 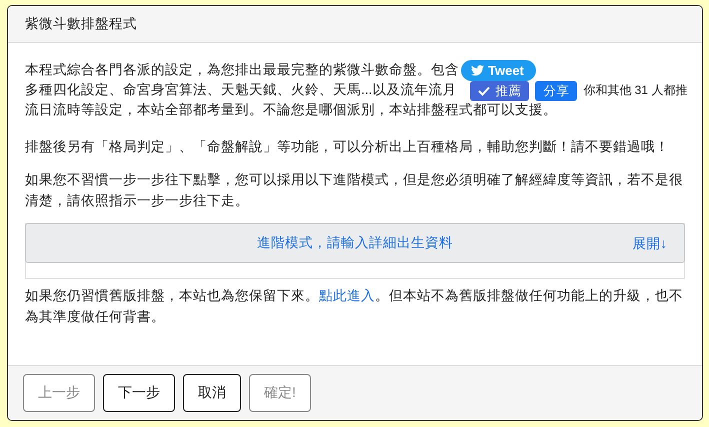 What do you see at coordinates (242, 70) in the screenshot?
I see `paragraph-text: 本程式綜合各門各派的設定，為您排出最最完整的紫微斗數命盤。包含` at bounding box center [242, 70].